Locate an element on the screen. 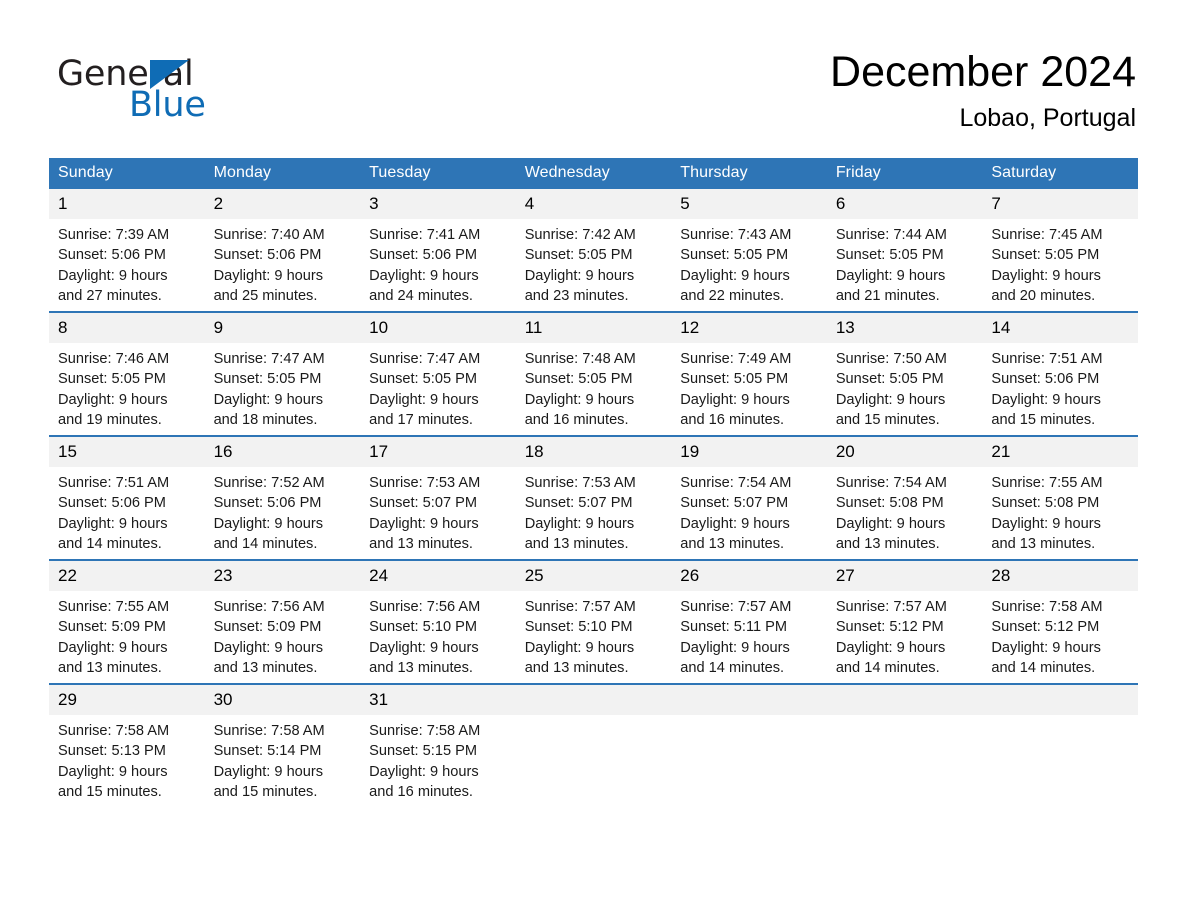  daylight-text-line2: and 19 minutes. is located at coordinates (110, 419).